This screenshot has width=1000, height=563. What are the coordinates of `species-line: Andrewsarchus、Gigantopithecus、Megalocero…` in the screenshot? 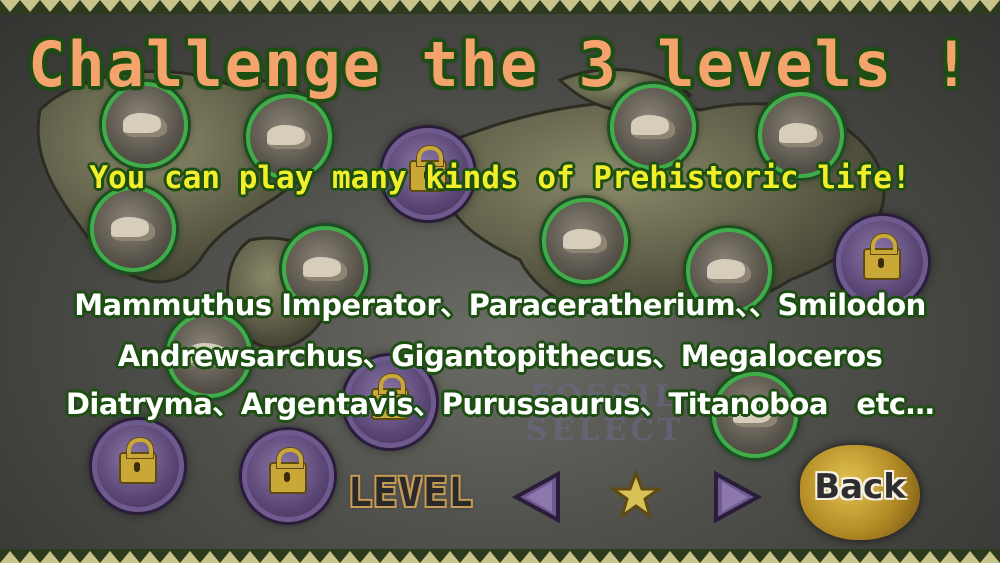 It's located at (500, 356).